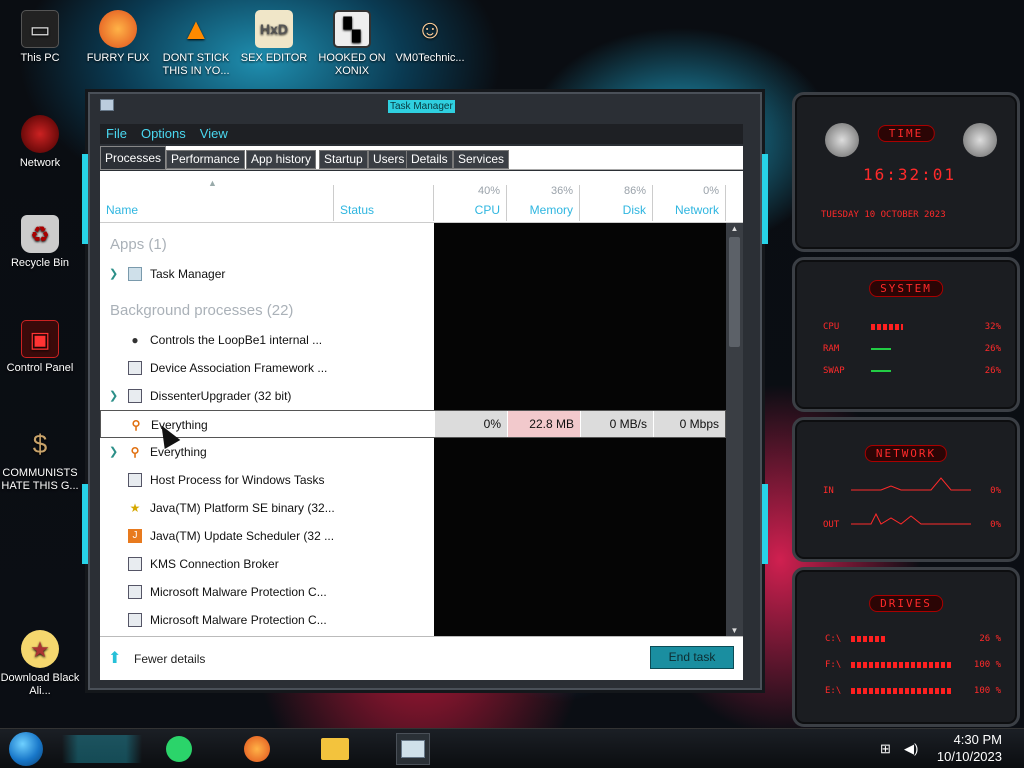 This screenshot has height=768, width=1024. I want to click on table-row: Host Process for Windows Tasks, so click(413, 480).